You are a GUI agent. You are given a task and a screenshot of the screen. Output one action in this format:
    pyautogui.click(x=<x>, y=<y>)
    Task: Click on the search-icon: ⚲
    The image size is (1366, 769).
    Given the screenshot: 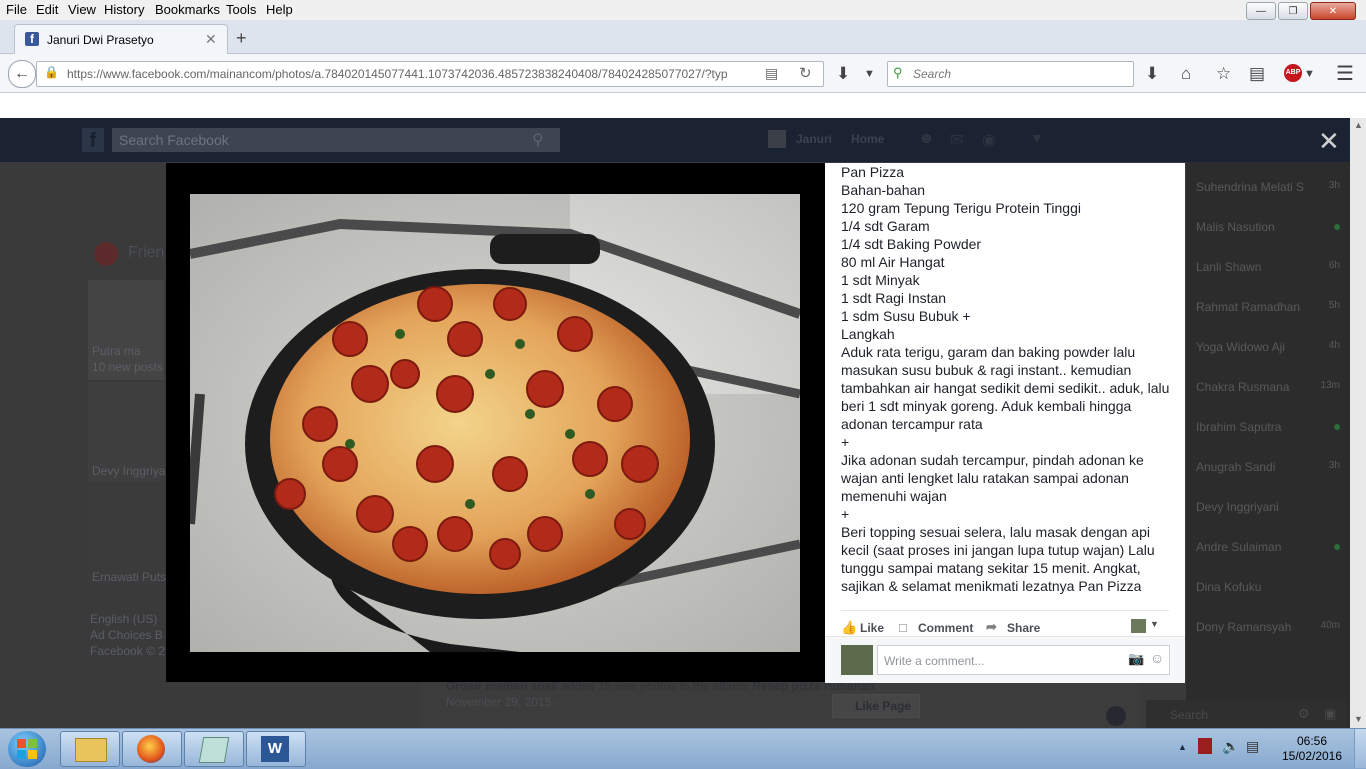 What is the action you would take?
    pyautogui.click(x=538, y=140)
    